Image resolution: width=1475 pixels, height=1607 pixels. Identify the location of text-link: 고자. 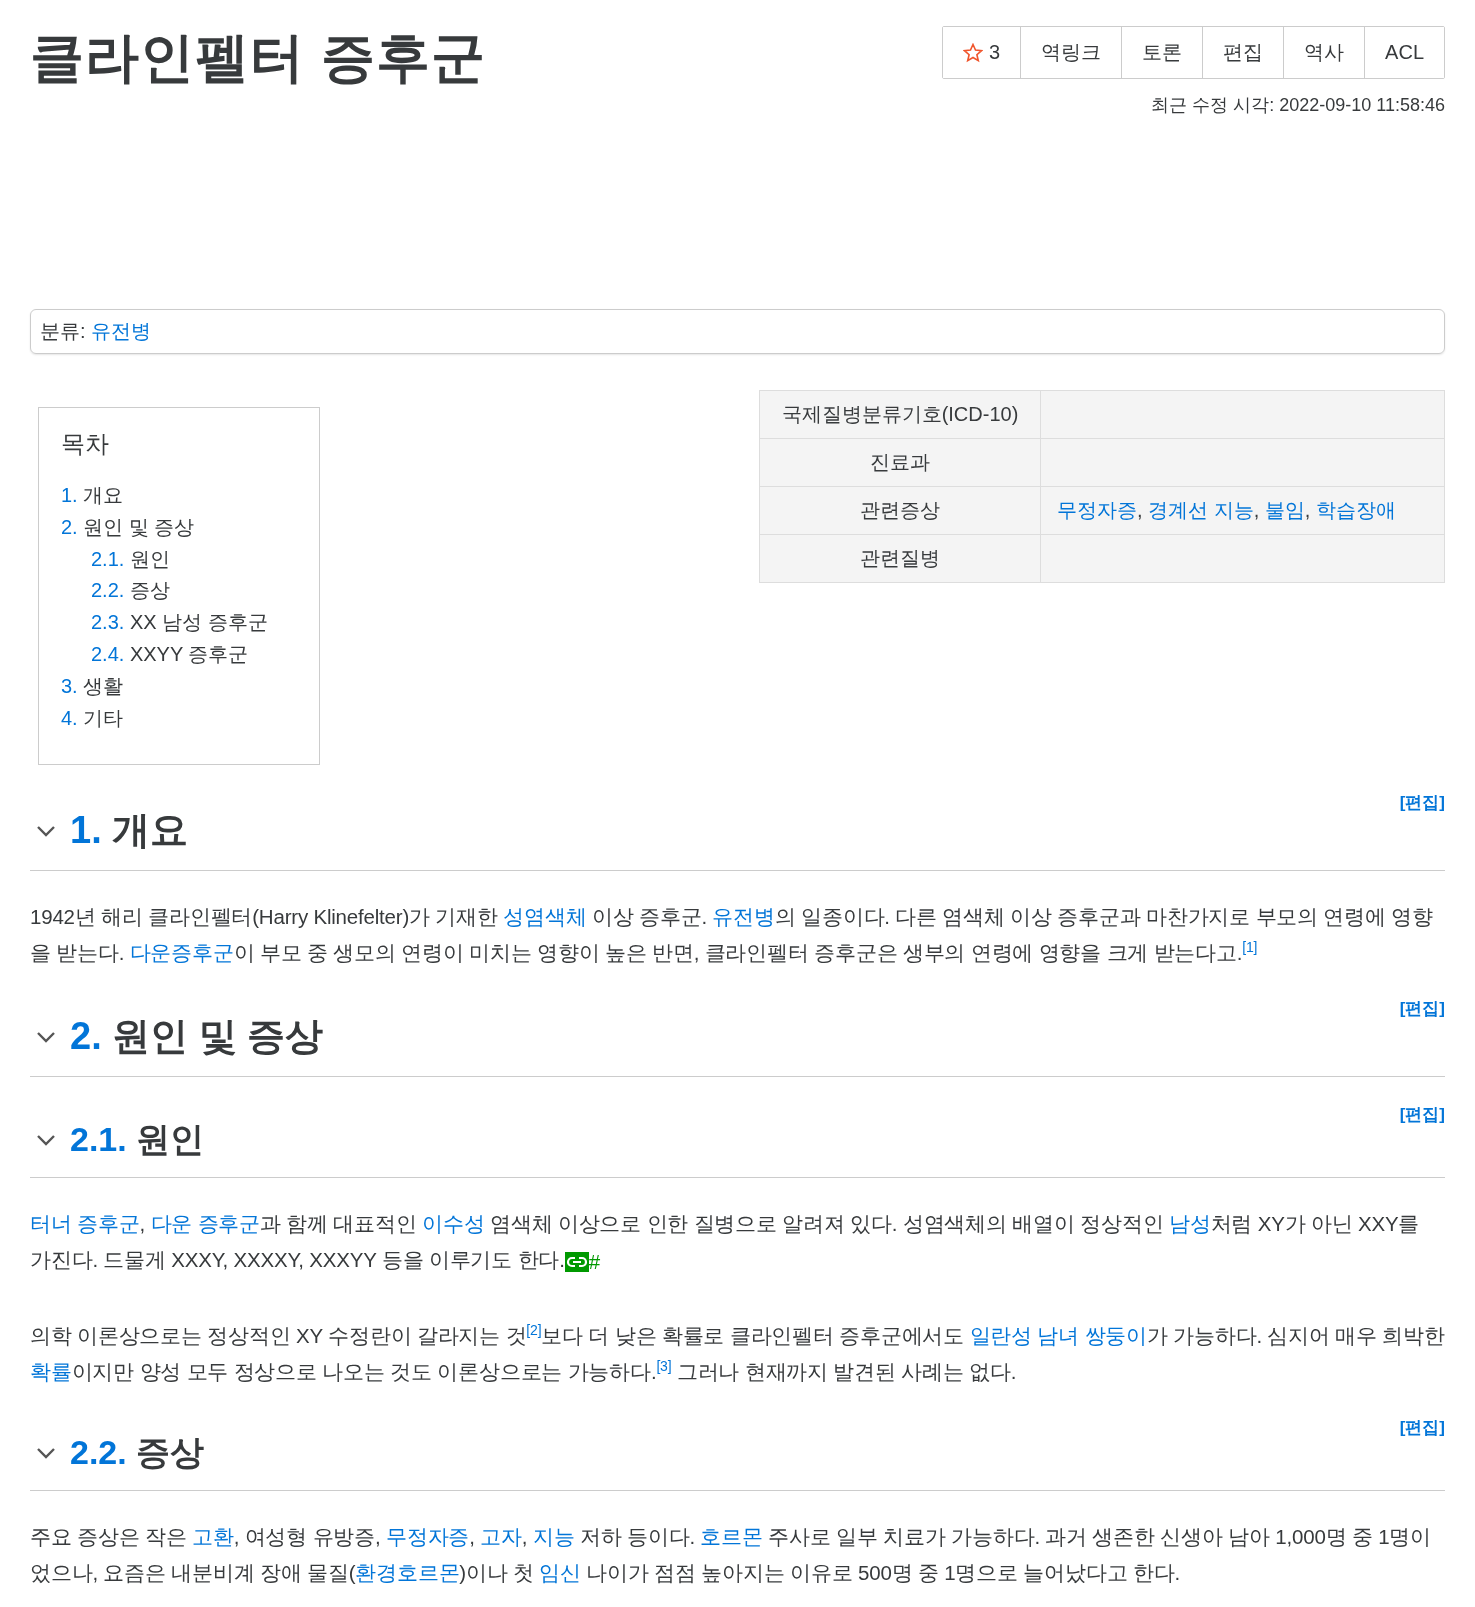
(501, 1536).